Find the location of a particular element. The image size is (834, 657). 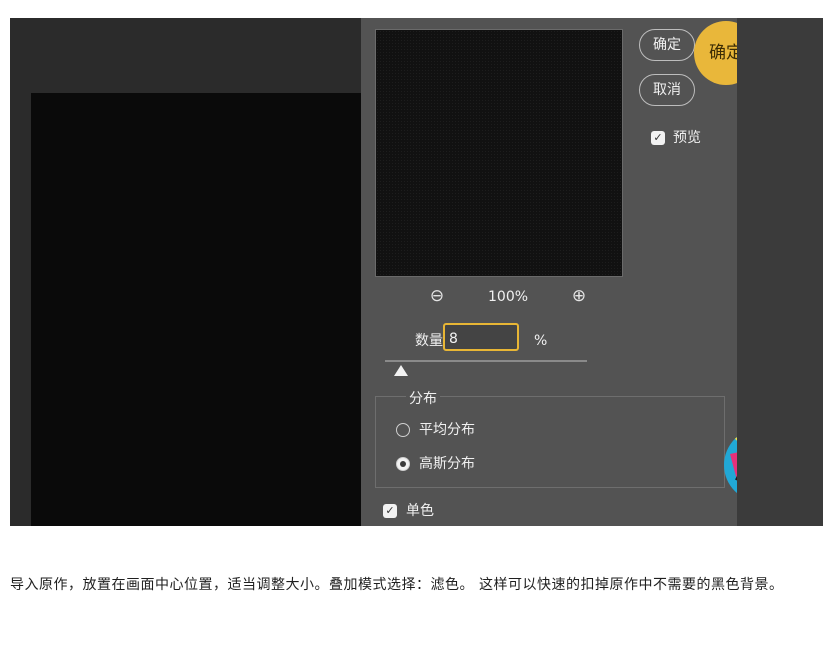

uniform-radio is located at coordinates (403, 430).